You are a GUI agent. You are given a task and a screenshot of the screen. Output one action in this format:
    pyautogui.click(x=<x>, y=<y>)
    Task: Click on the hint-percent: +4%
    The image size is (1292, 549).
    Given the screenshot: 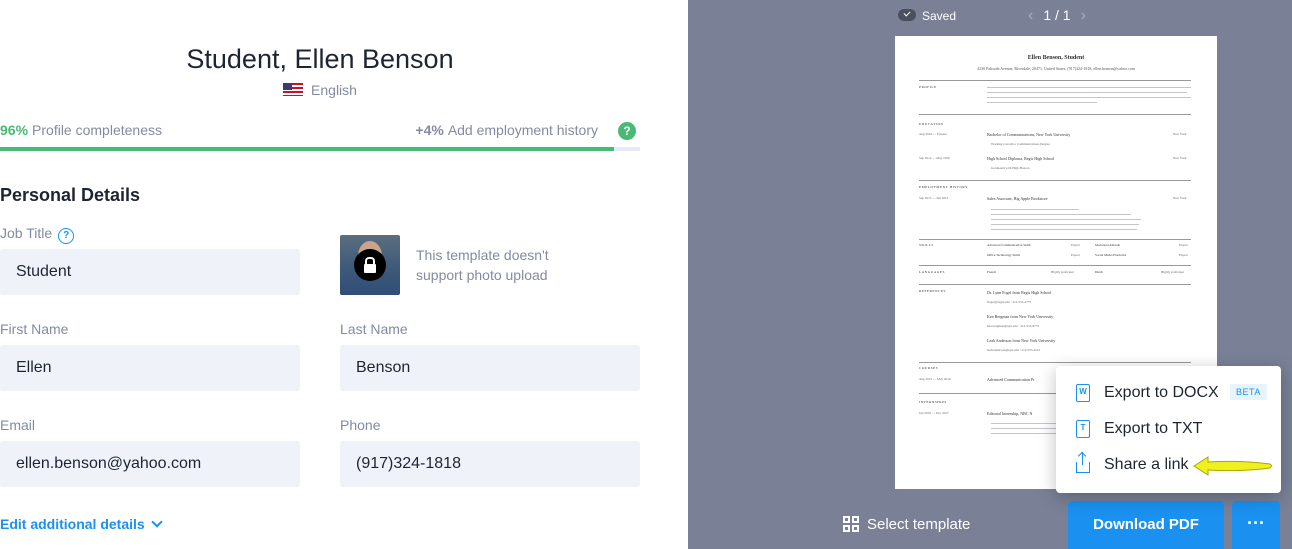 What is the action you would take?
    pyautogui.click(x=429, y=130)
    